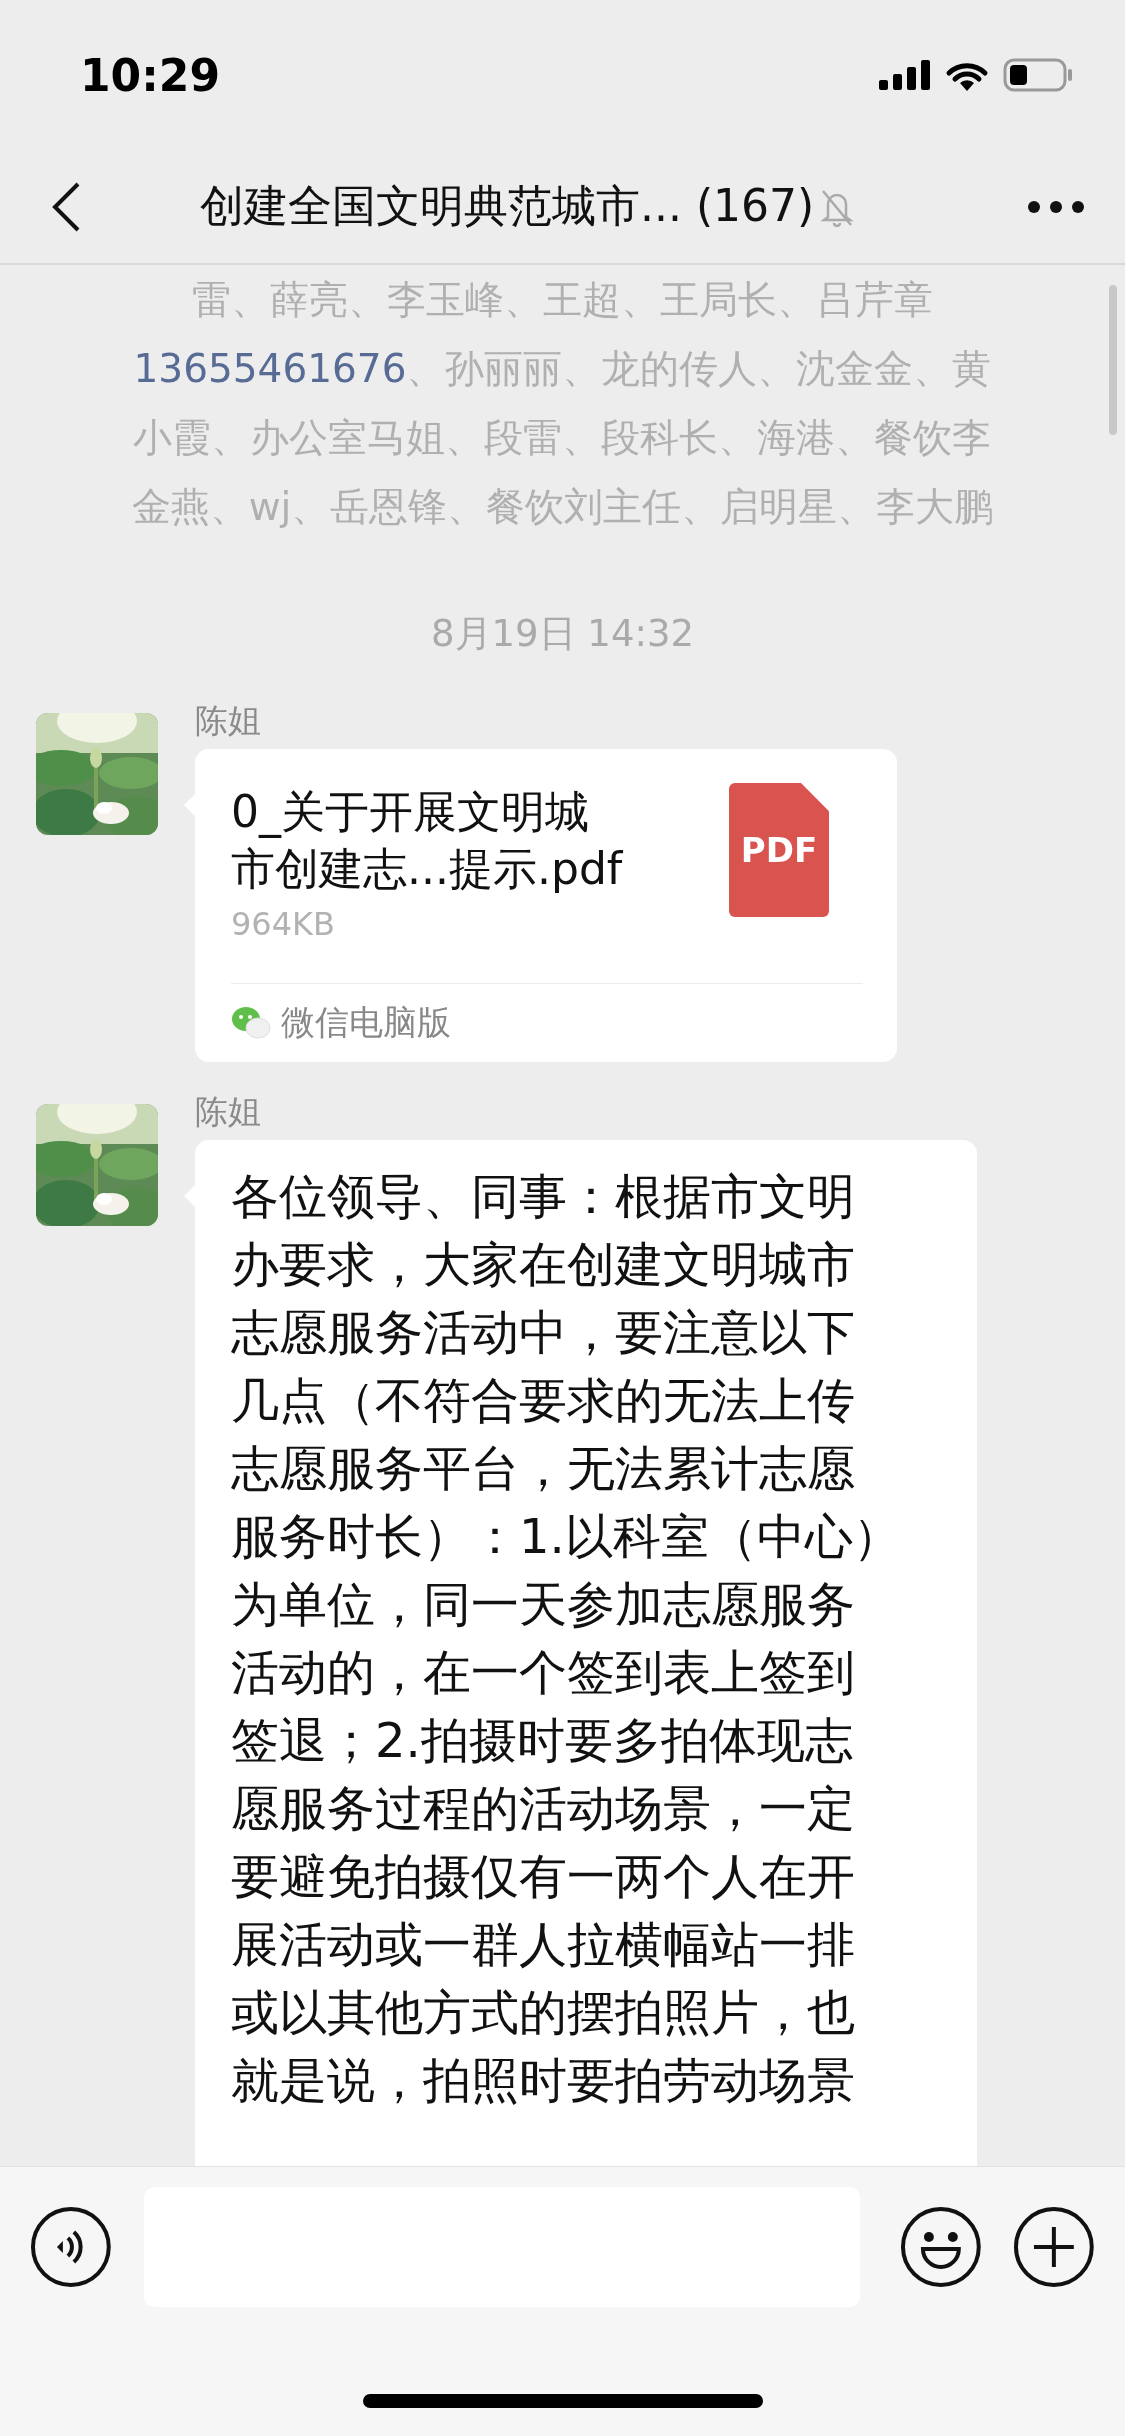 Image resolution: width=1125 pixels, height=2436 pixels. Describe the element at coordinates (427, 840) in the screenshot. I see `file-name: 0_关于开展文明城 市创建志...提示.pdf` at that location.